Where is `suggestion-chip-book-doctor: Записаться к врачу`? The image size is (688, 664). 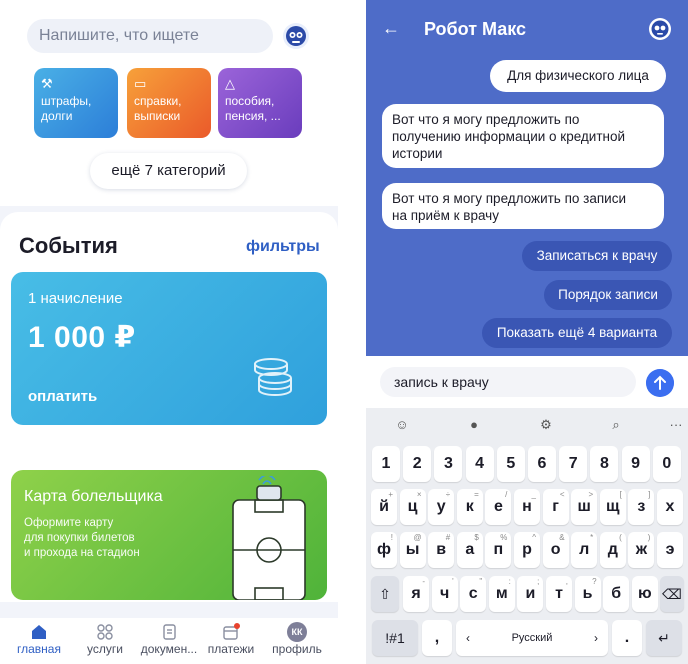 suggestion-chip-book-doctor: Записаться к врачу is located at coordinates (597, 256).